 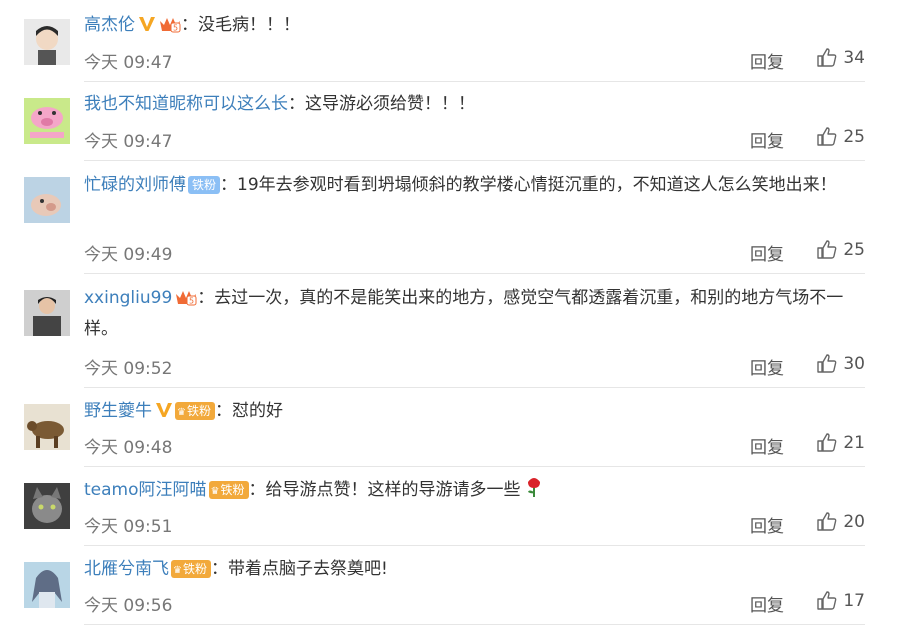 What do you see at coordinates (854, 443) in the screenshot?
I see `like-count: 21` at bounding box center [854, 443].